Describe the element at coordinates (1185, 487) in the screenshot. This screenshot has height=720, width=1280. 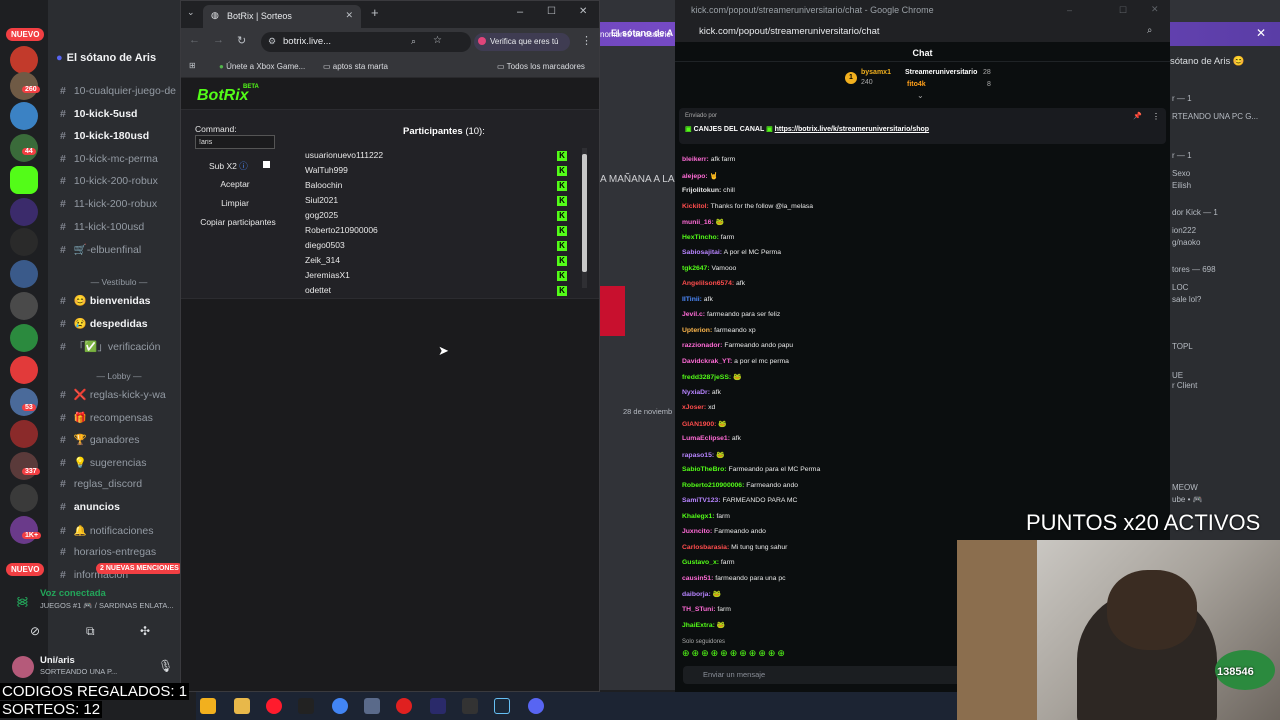
I see `member-item: MEOW` at that location.